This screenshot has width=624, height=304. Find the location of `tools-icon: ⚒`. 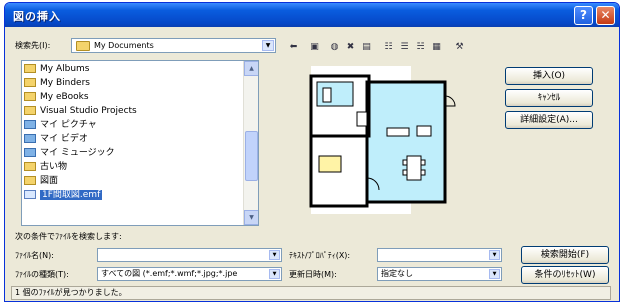

tools-icon: ⚒ is located at coordinates (459, 47).